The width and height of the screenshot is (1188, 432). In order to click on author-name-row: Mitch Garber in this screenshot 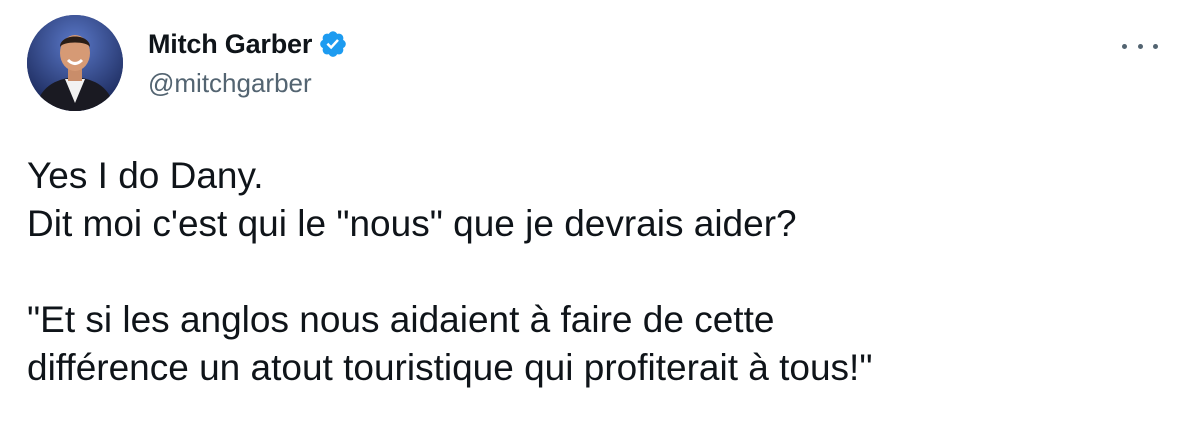, I will do `click(248, 44)`.